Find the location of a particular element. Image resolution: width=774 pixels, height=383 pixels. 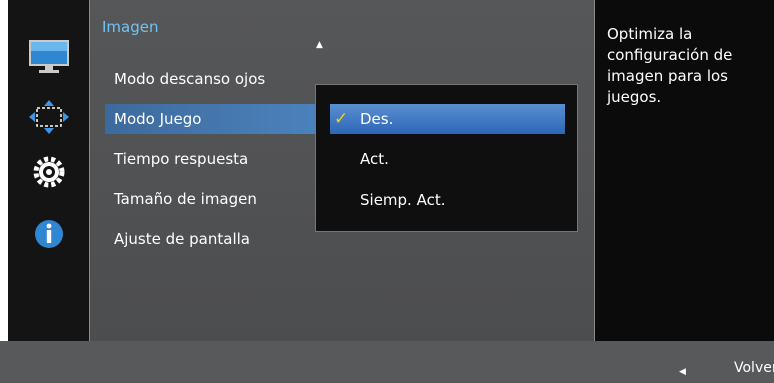

menu-item-tamano-de-imagen: Tamaño de imagen is located at coordinates (185, 199).